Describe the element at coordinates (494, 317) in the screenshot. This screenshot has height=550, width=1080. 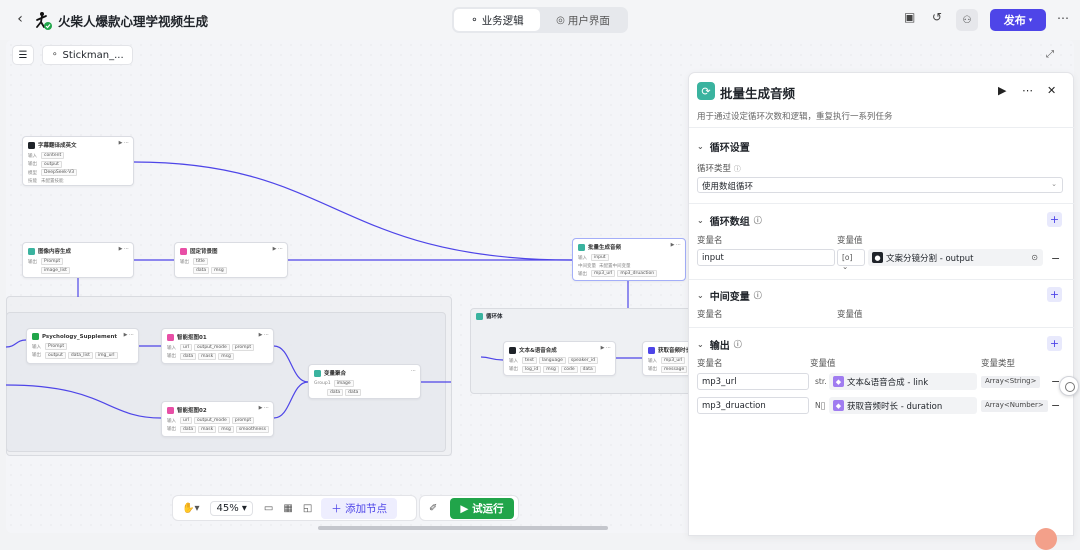
I see `loop-body-title: 循环体` at that location.